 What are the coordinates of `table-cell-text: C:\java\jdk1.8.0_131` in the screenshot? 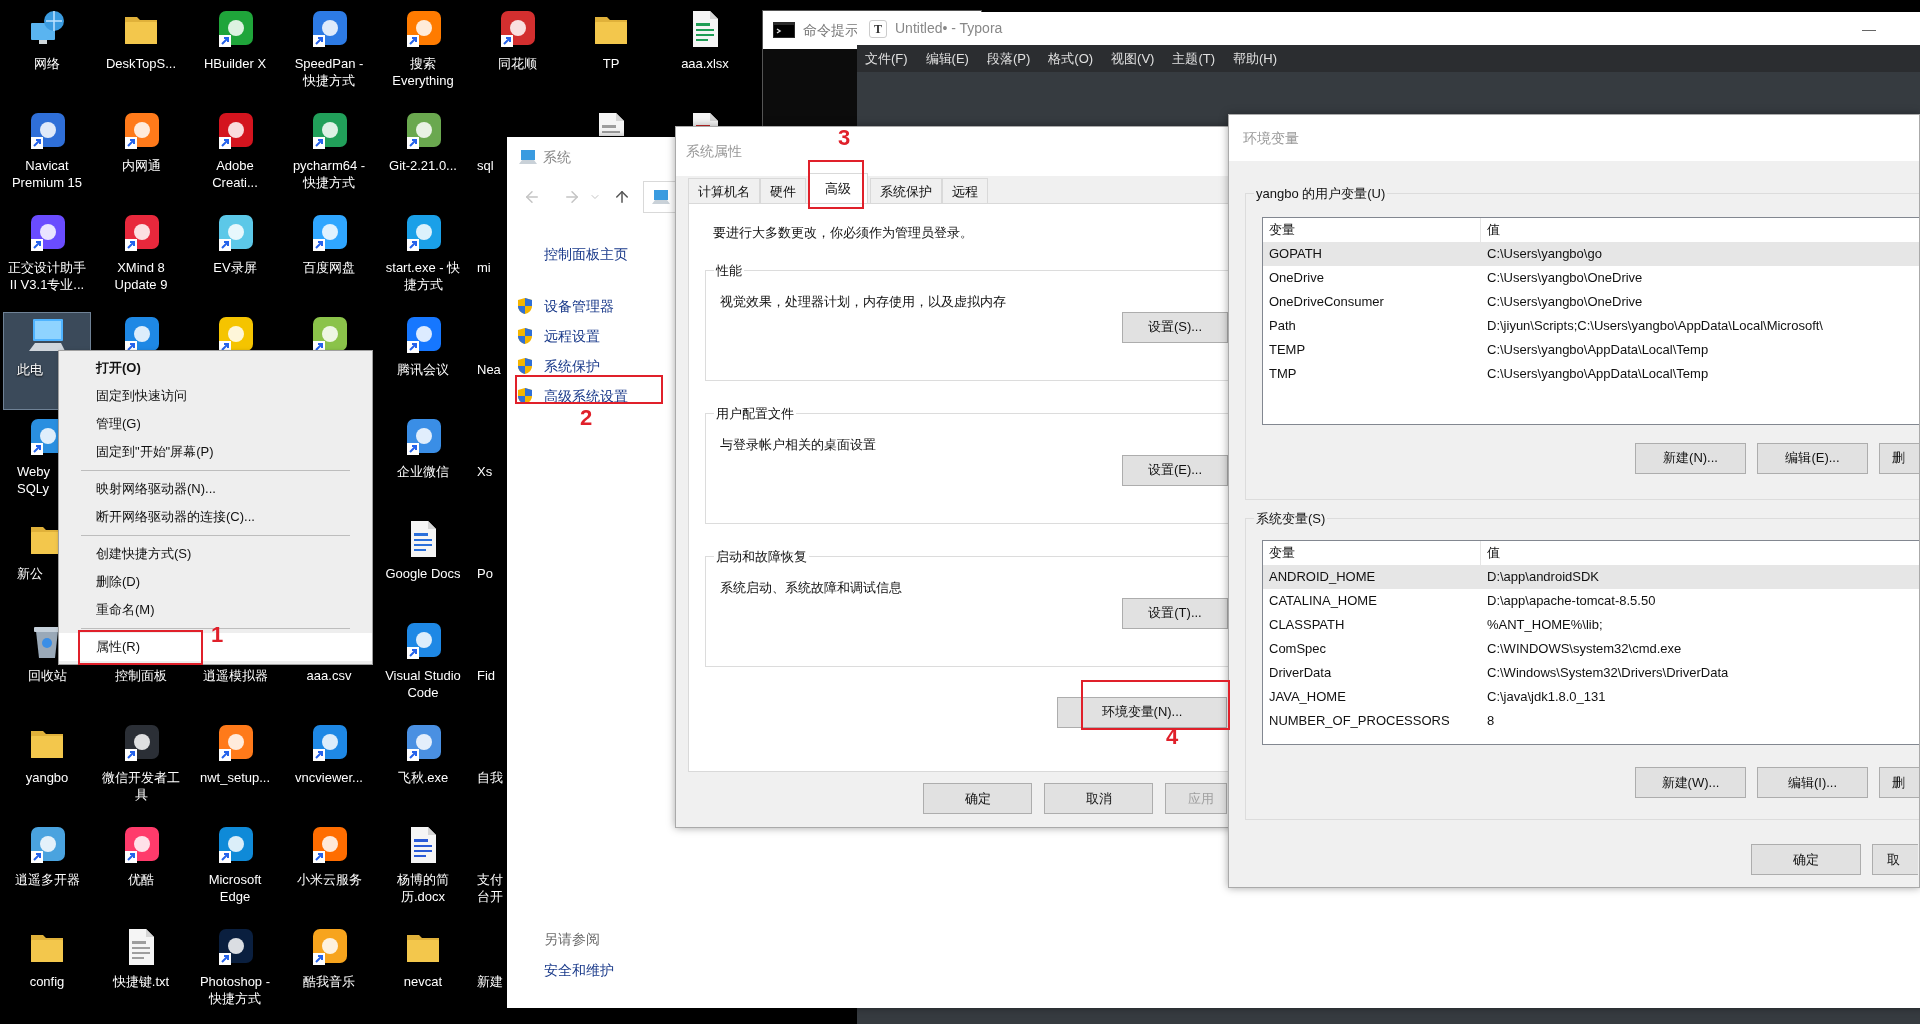 It's located at (1546, 697).